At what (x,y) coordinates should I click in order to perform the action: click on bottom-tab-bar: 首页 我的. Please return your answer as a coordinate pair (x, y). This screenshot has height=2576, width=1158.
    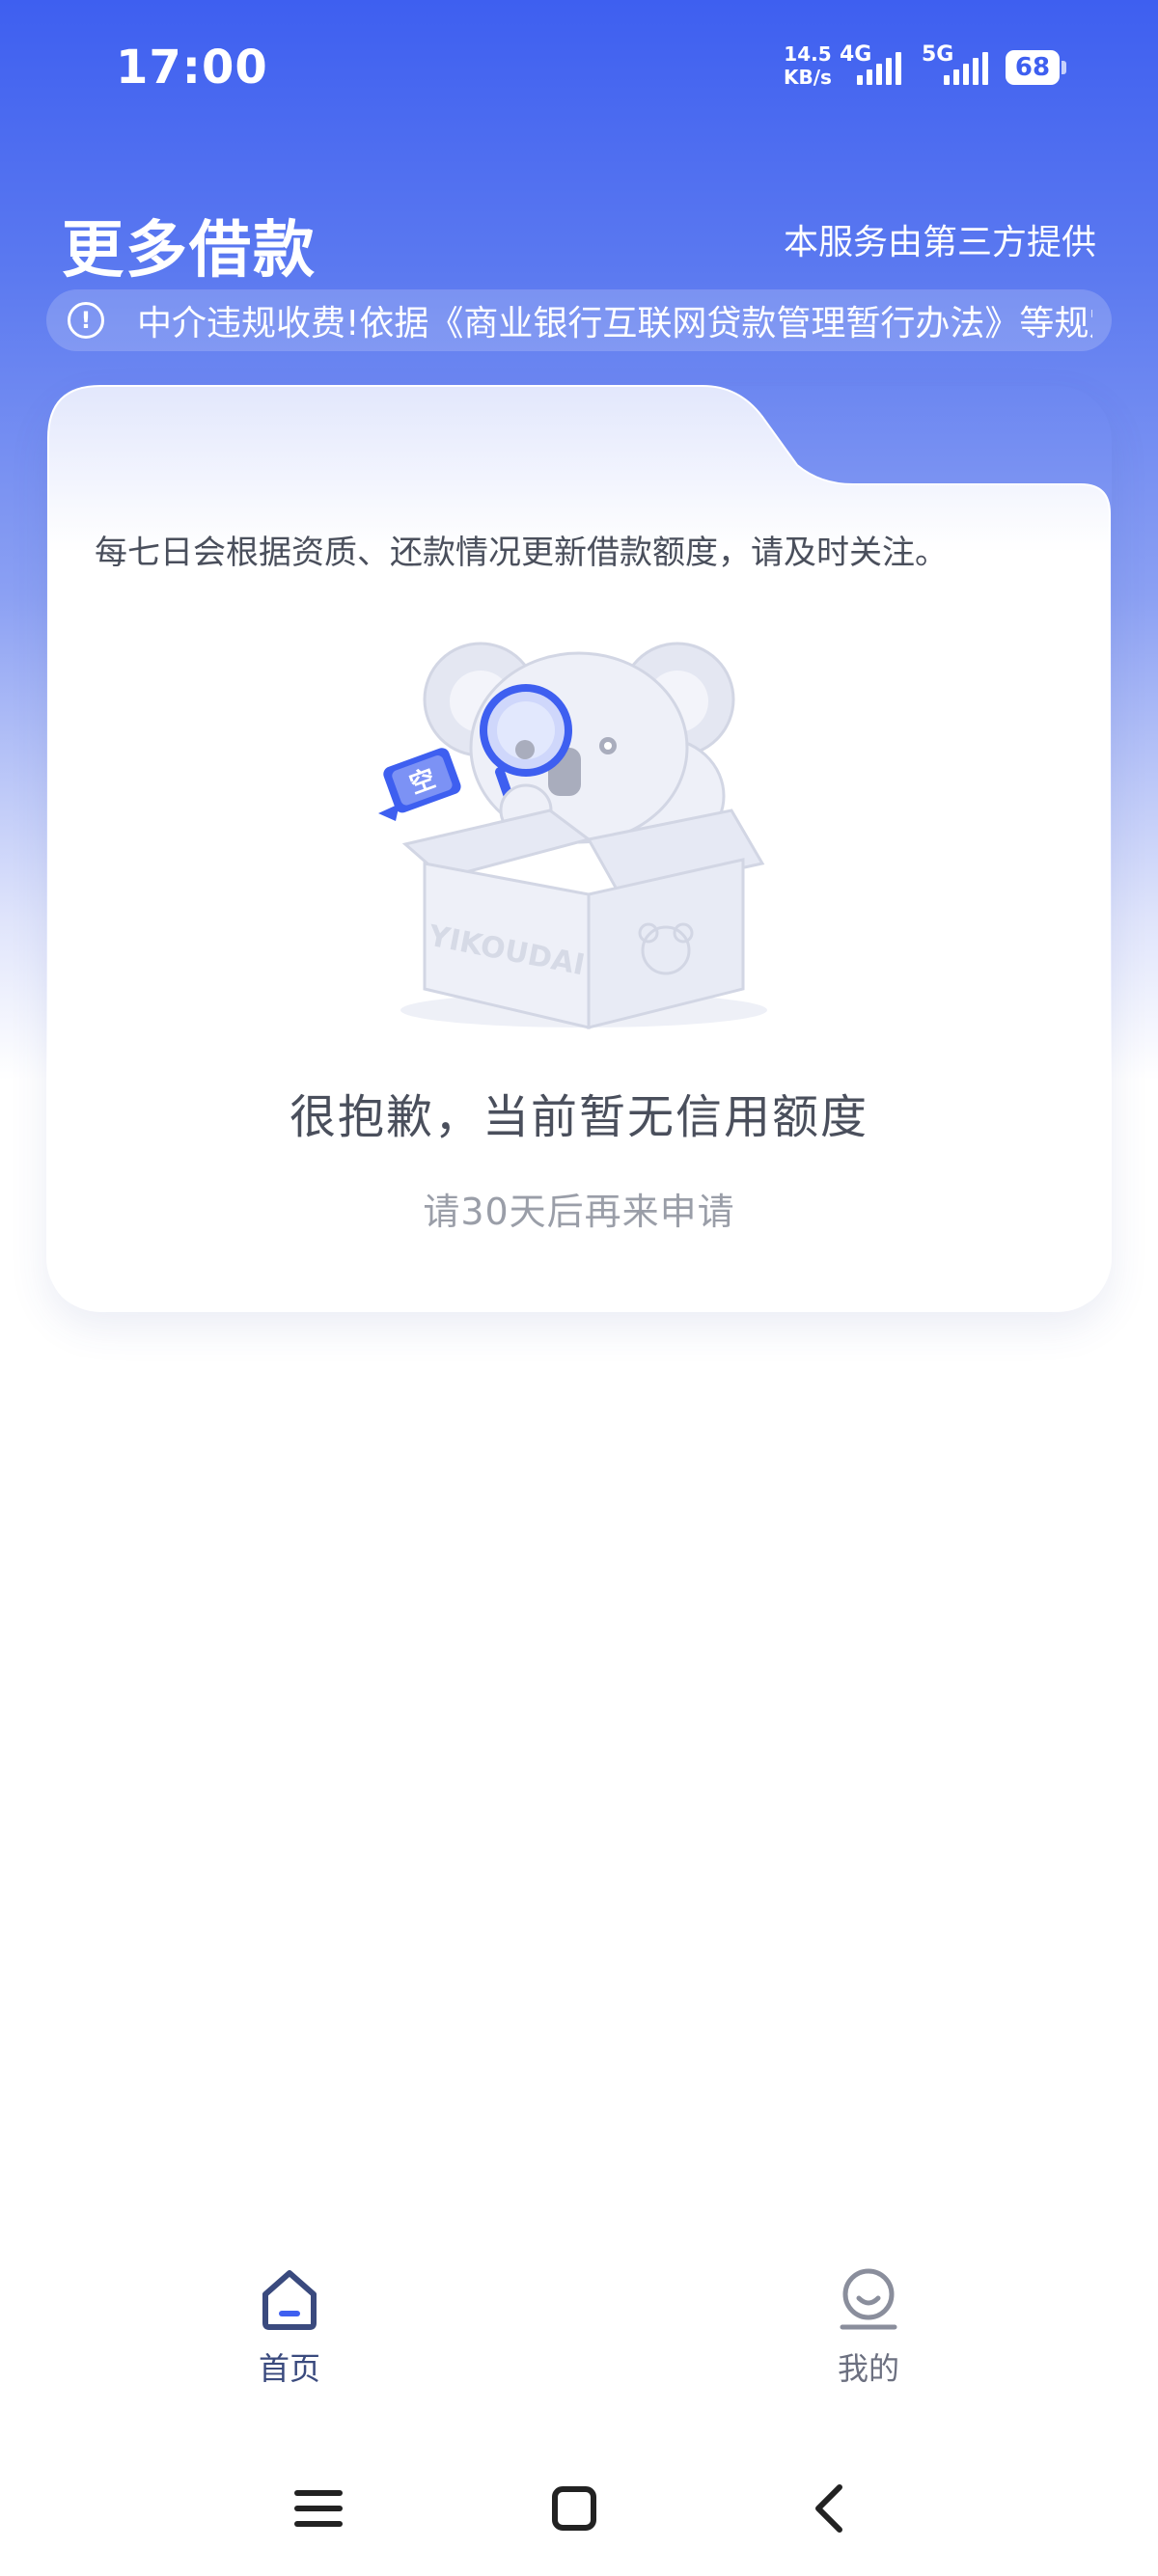
    Looking at the image, I should click on (579, 2330).